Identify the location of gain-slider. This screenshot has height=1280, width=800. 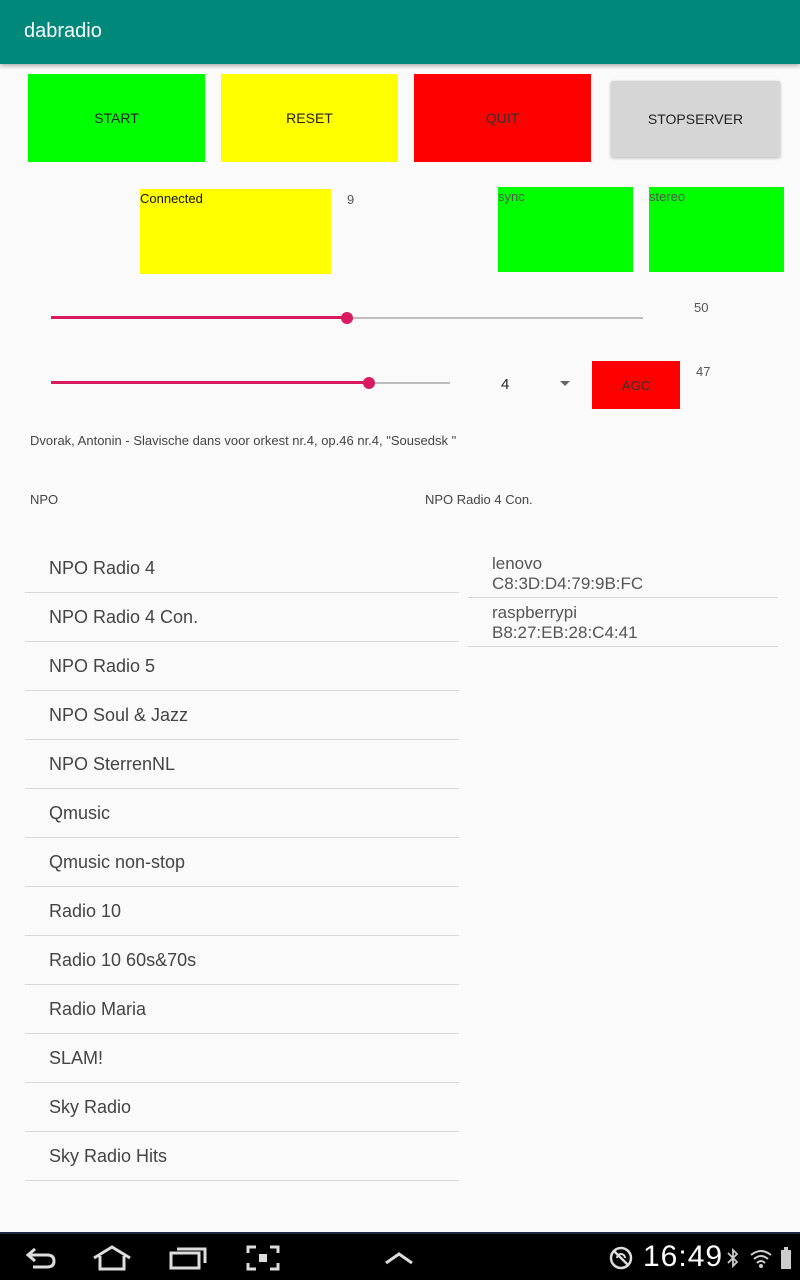
(250, 383).